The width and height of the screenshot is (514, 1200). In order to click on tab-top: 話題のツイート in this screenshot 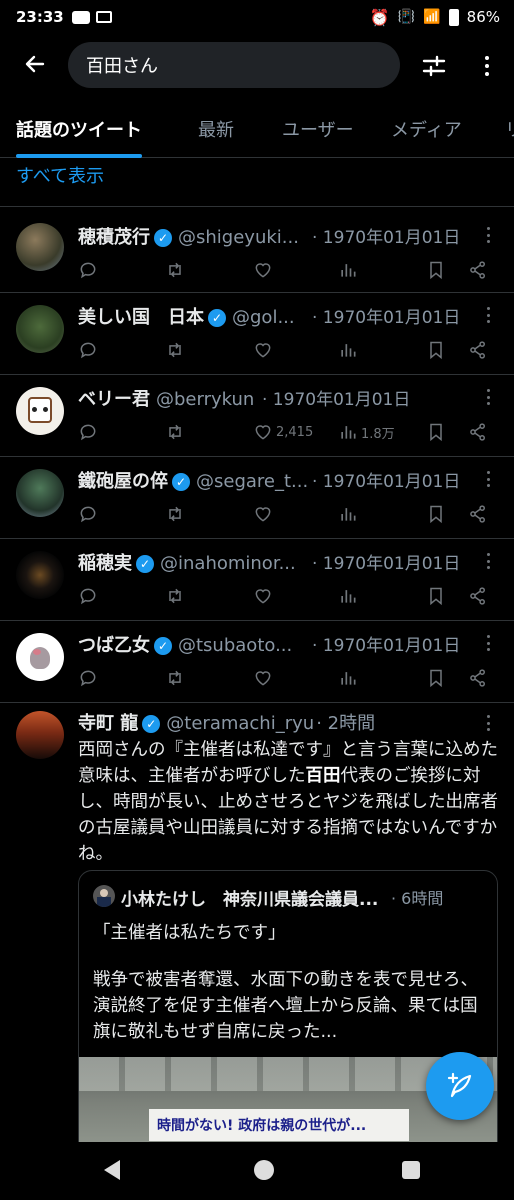, I will do `click(79, 129)`.